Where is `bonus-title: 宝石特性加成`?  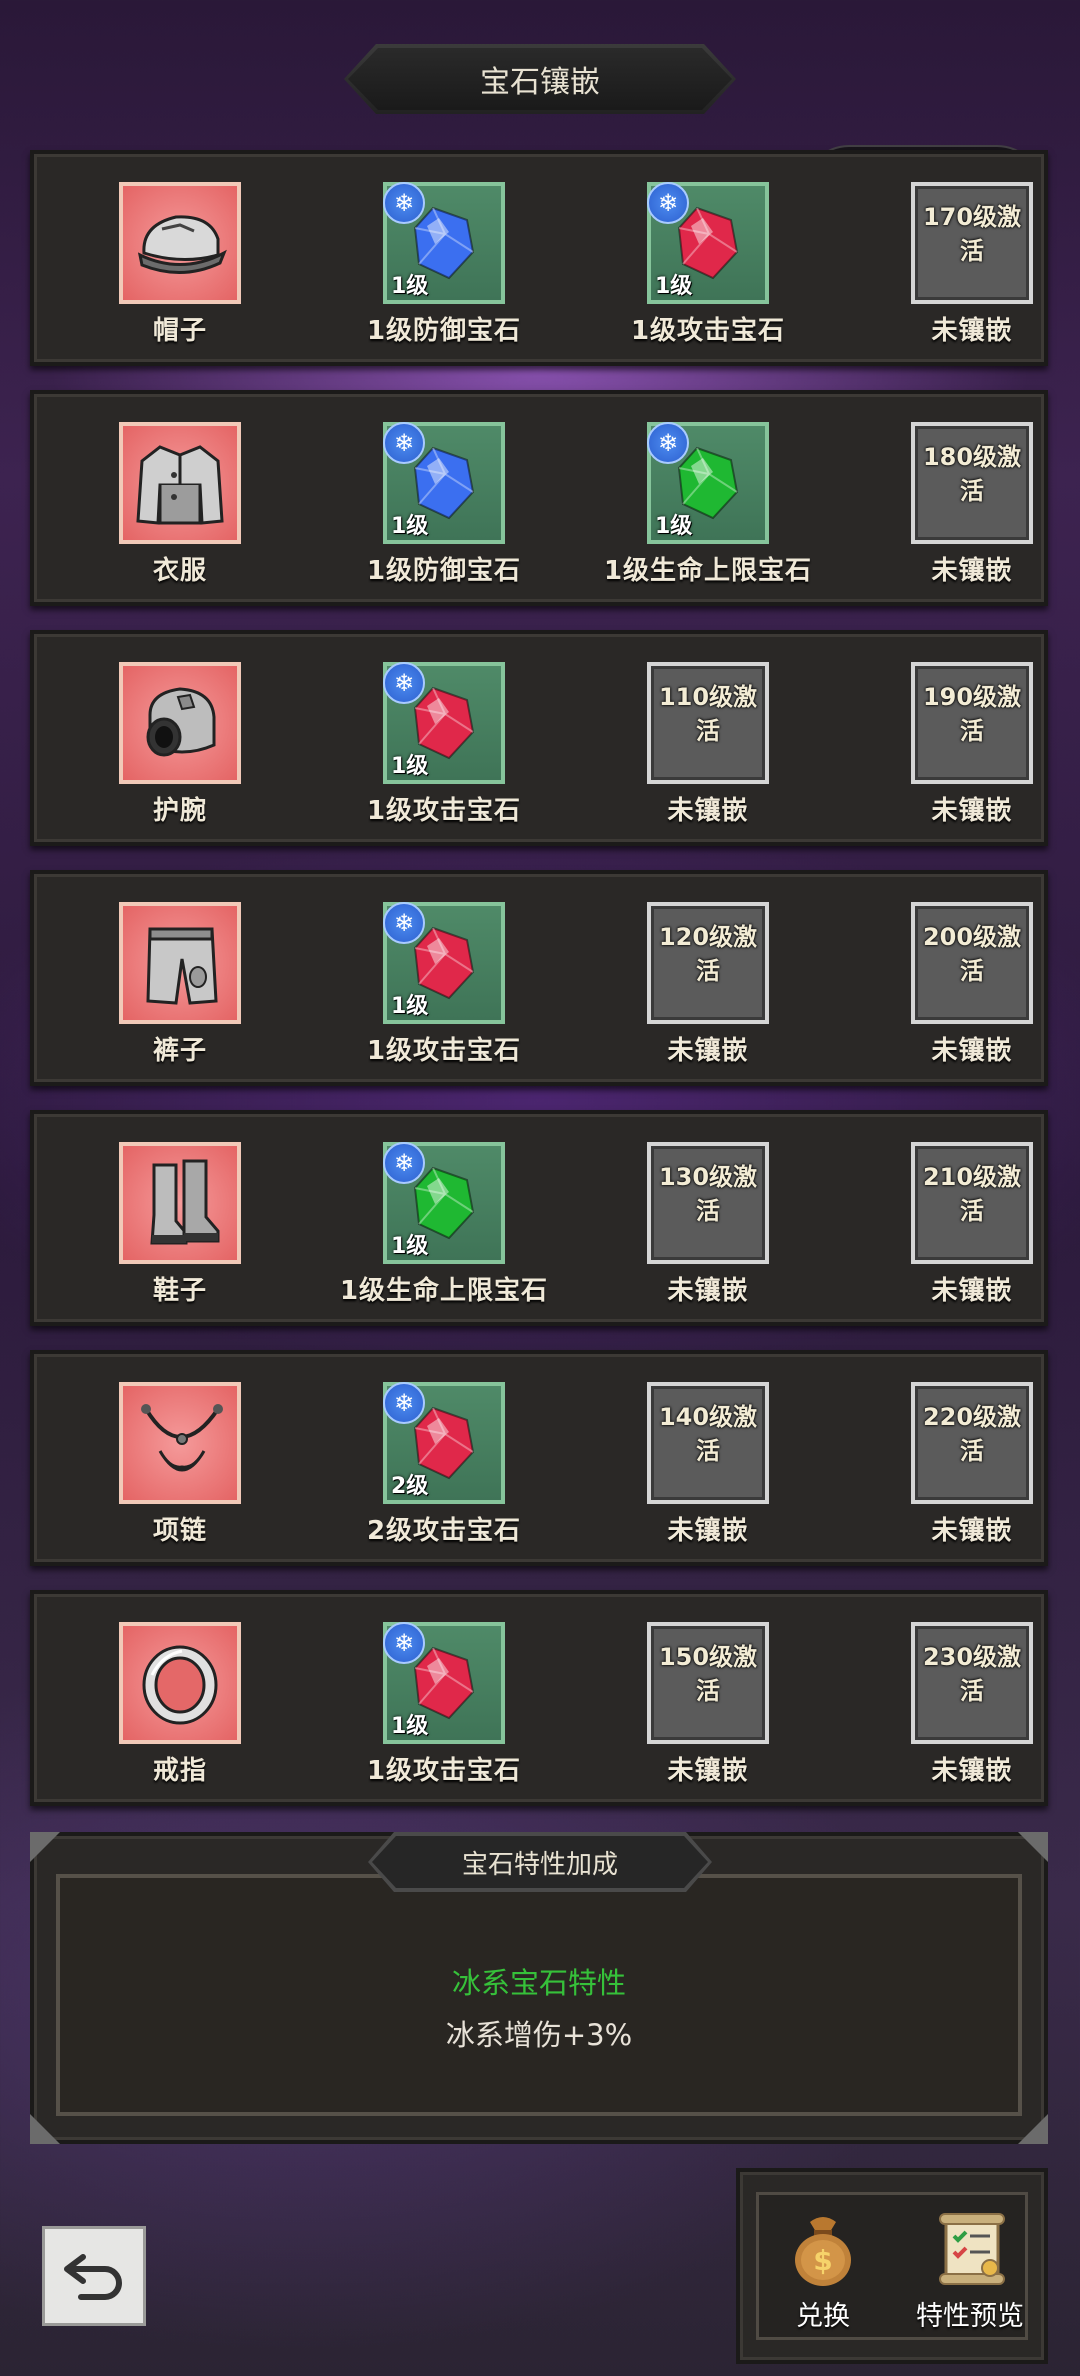 bonus-title: 宝石特性加成 is located at coordinates (539, 1864).